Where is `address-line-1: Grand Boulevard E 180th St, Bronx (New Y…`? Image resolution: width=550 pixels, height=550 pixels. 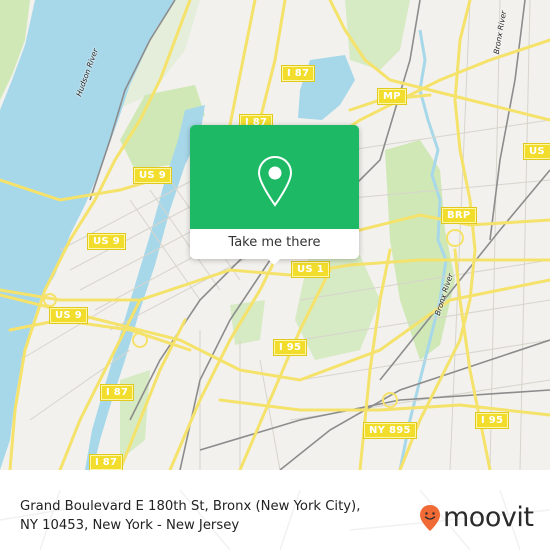 address-line-1: Grand Boulevard E 180th St, Bronx (New Y… is located at coordinates (190, 506).